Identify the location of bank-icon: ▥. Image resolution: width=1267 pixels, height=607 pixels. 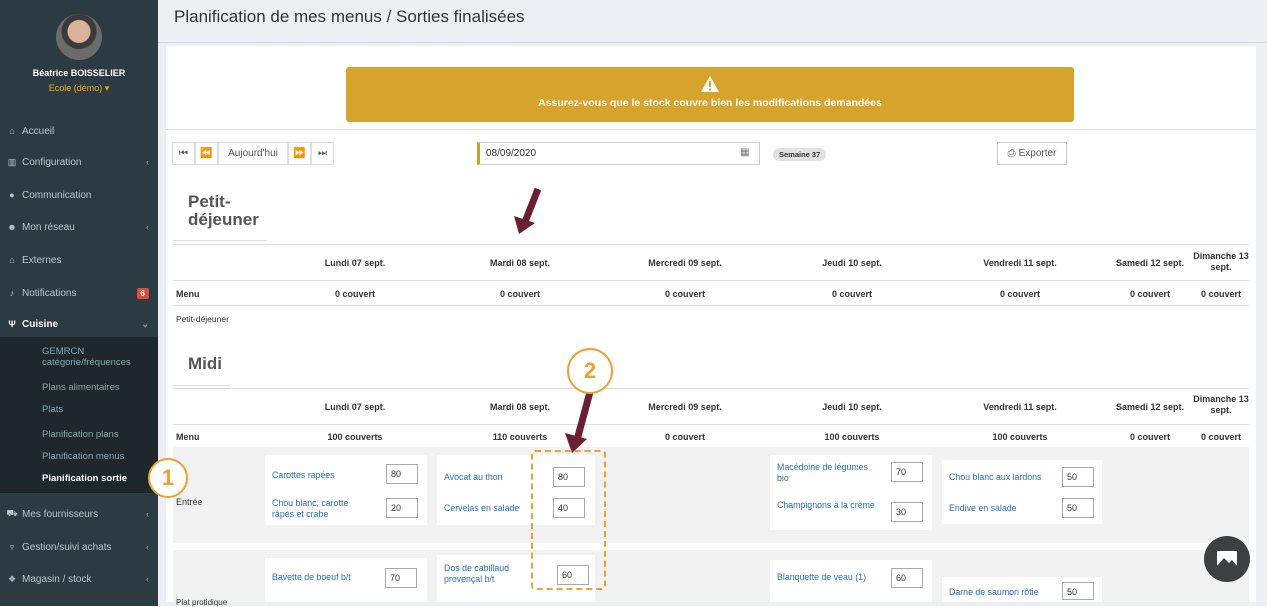
(12, 161).